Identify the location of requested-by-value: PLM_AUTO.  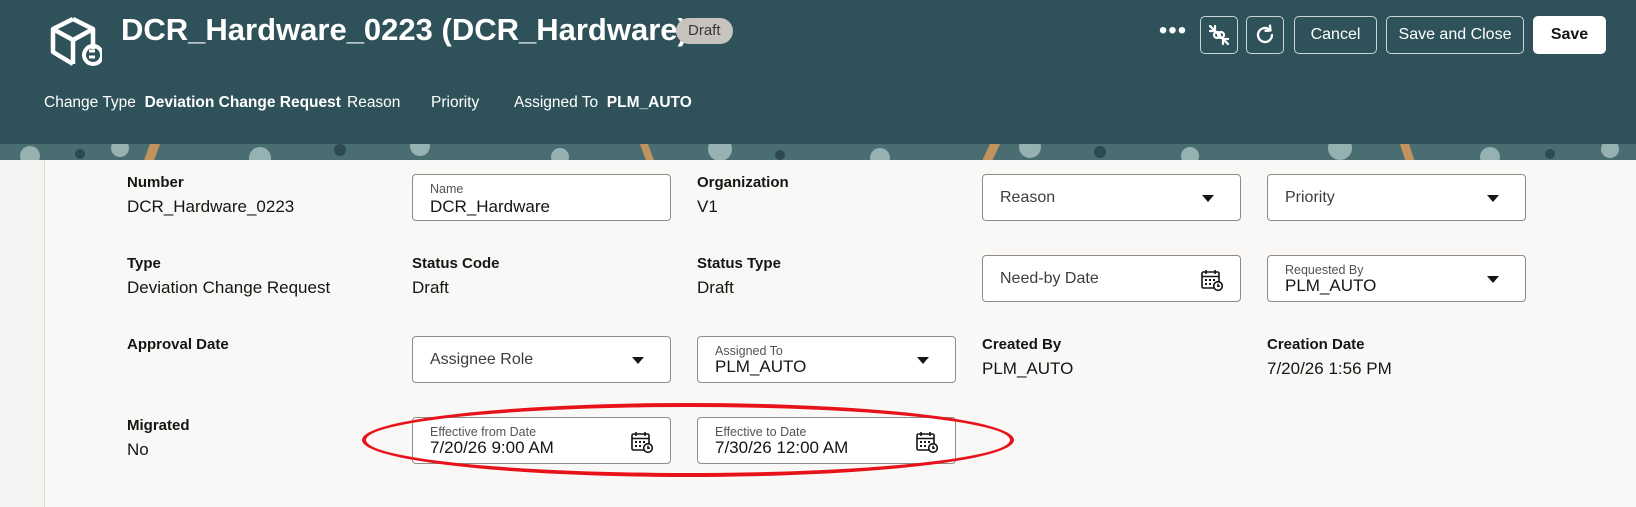
(1331, 285).